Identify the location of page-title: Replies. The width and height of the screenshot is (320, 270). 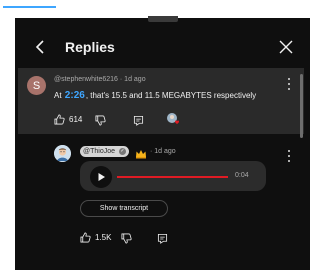
(90, 47).